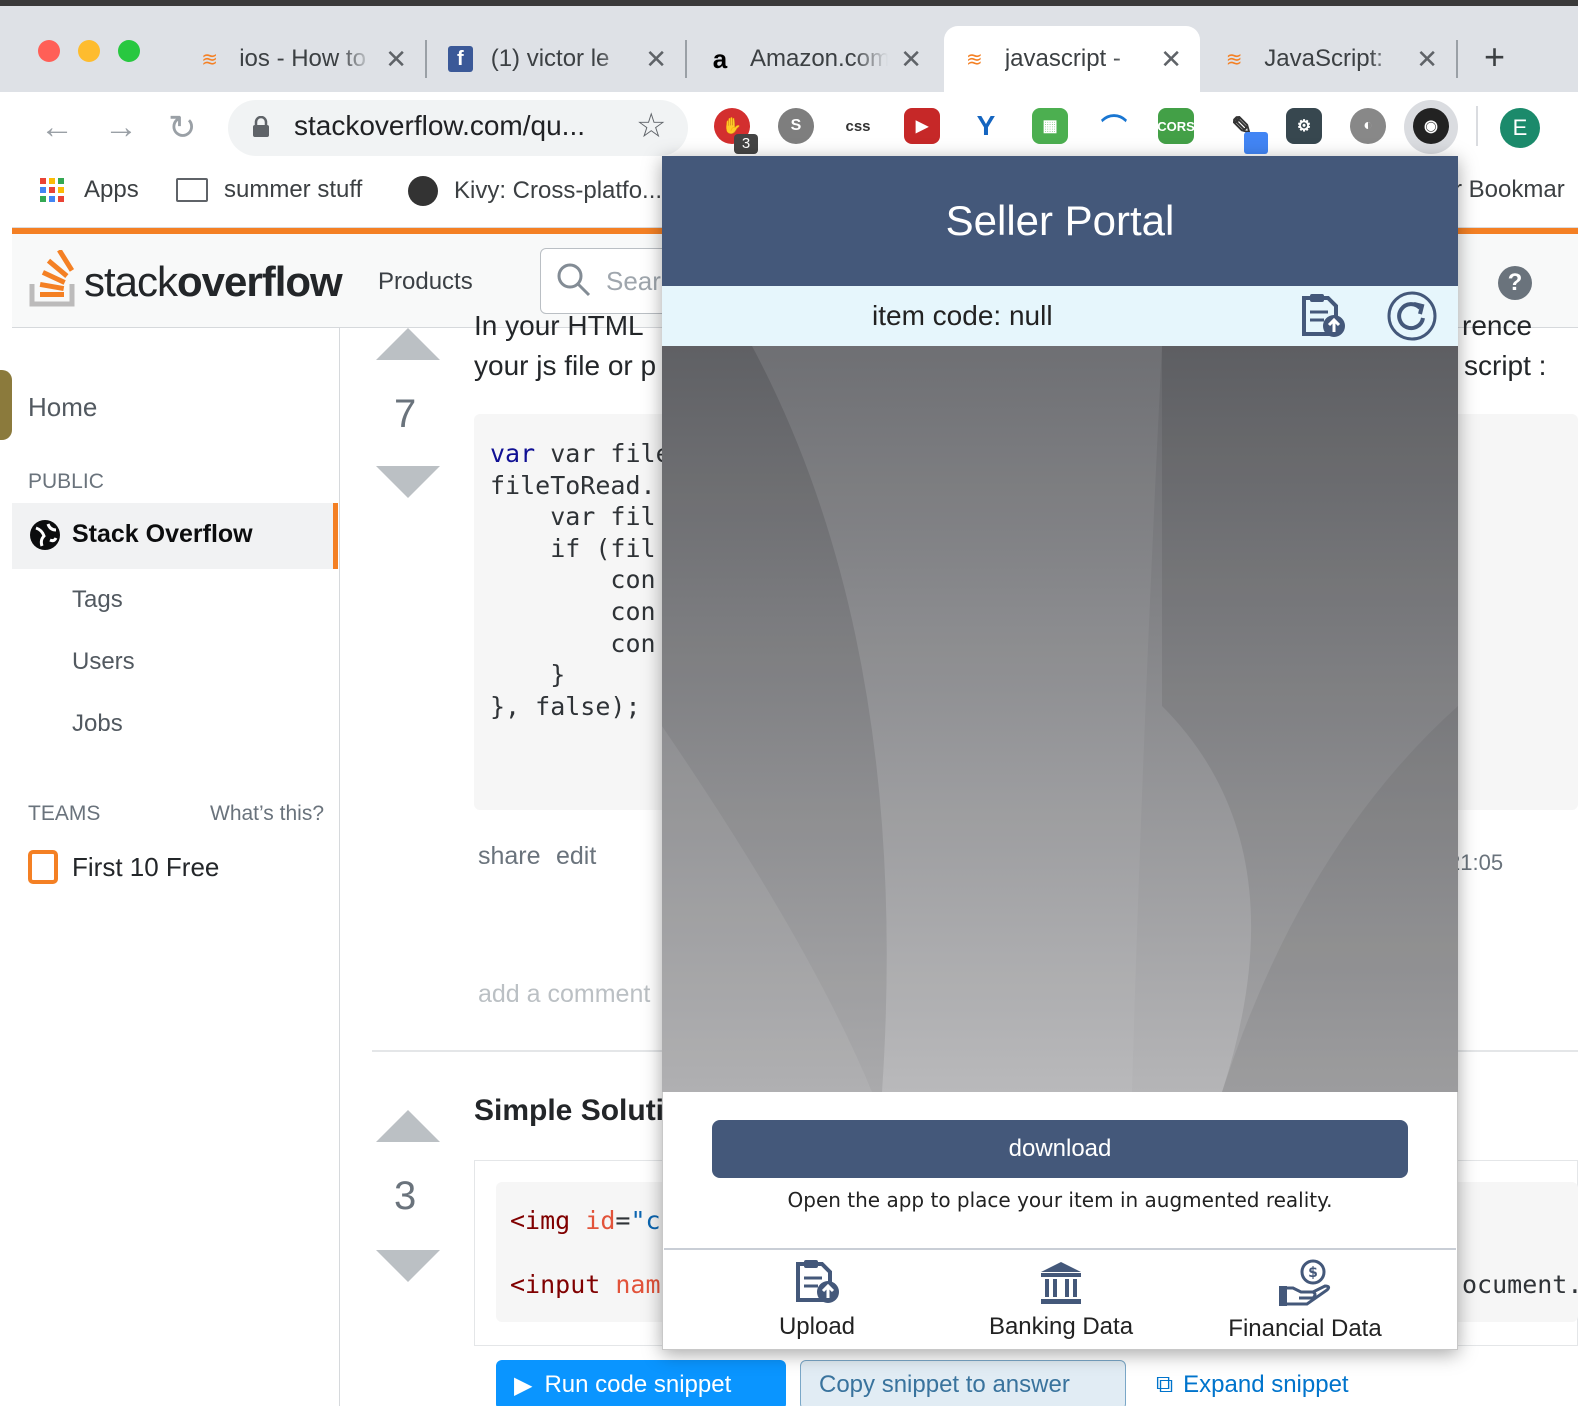 This screenshot has height=1406, width=1578. Describe the element at coordinates (1323, 58) in the screenshot. I see `tab-title: JavaScript:` at that location.